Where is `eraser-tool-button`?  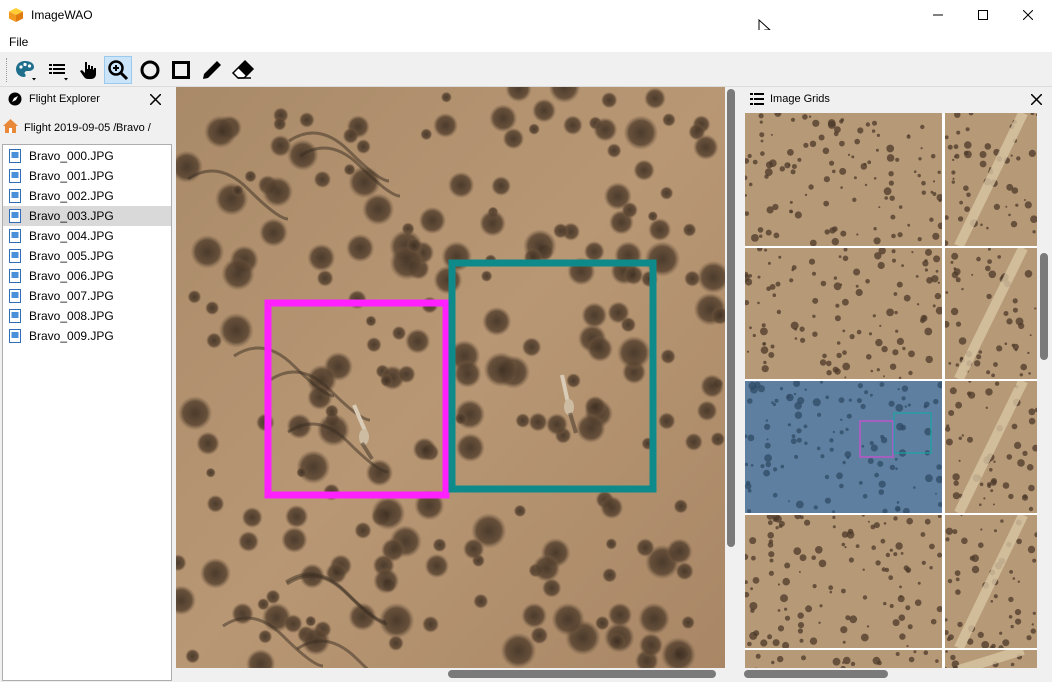
eraser-tool-button is located at coordinates (243, 70).